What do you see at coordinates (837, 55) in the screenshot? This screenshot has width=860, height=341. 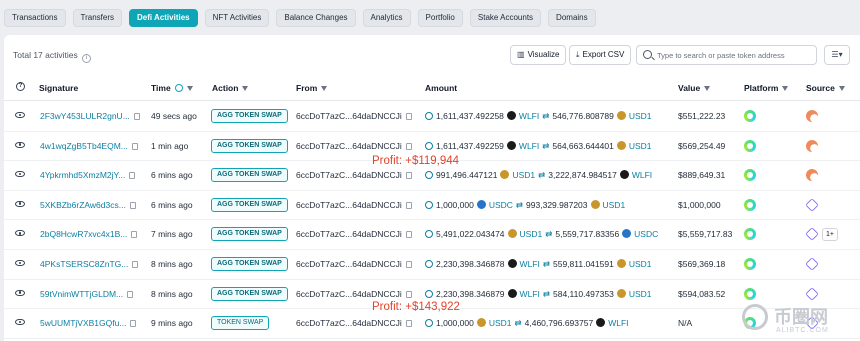 I see `column-settings-button: ☰▾` at bounding box center [837, 55].